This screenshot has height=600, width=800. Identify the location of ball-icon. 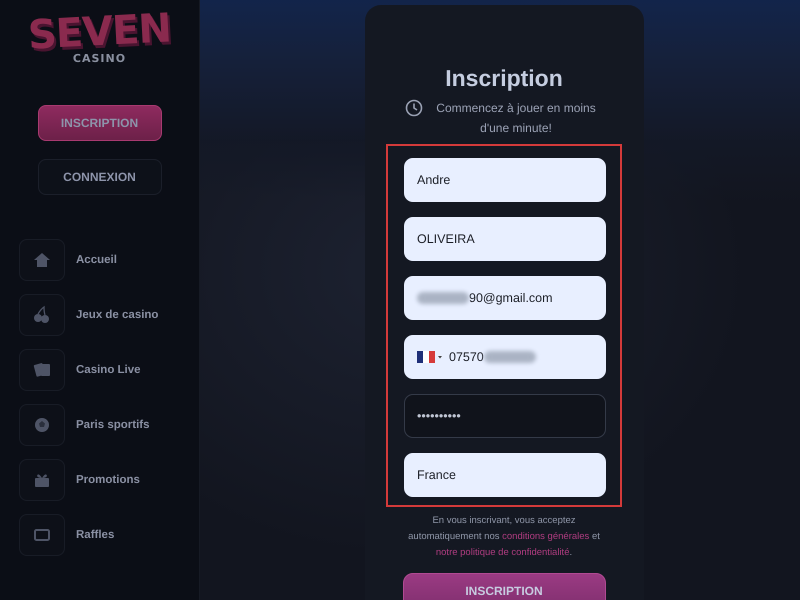
(42, 425).